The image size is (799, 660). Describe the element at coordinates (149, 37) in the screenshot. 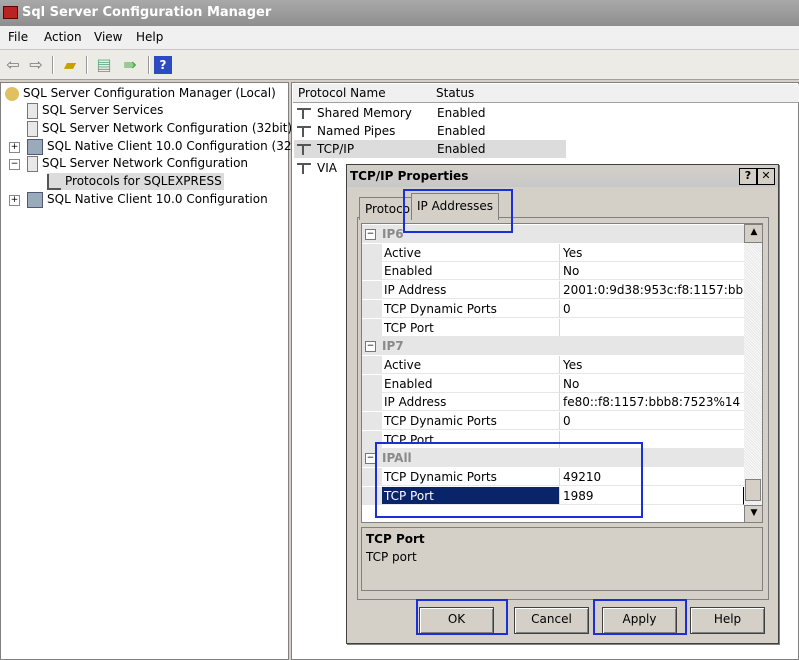

I see `menu-help: Help` at that location.